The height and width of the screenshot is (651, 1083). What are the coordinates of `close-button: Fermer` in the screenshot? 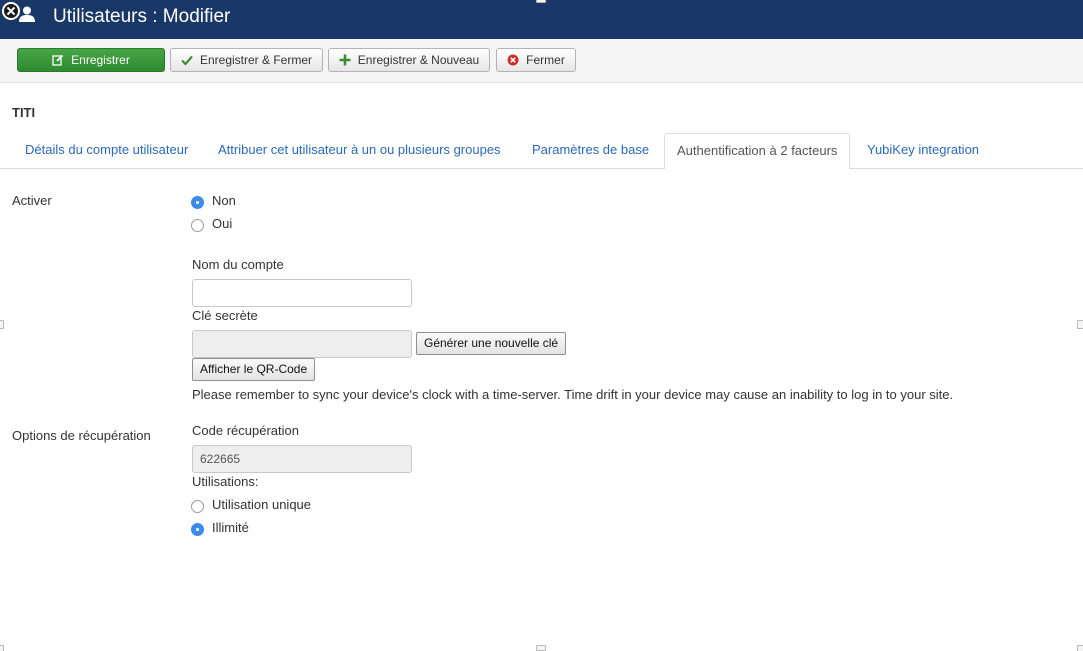 It's located at (536, 60).